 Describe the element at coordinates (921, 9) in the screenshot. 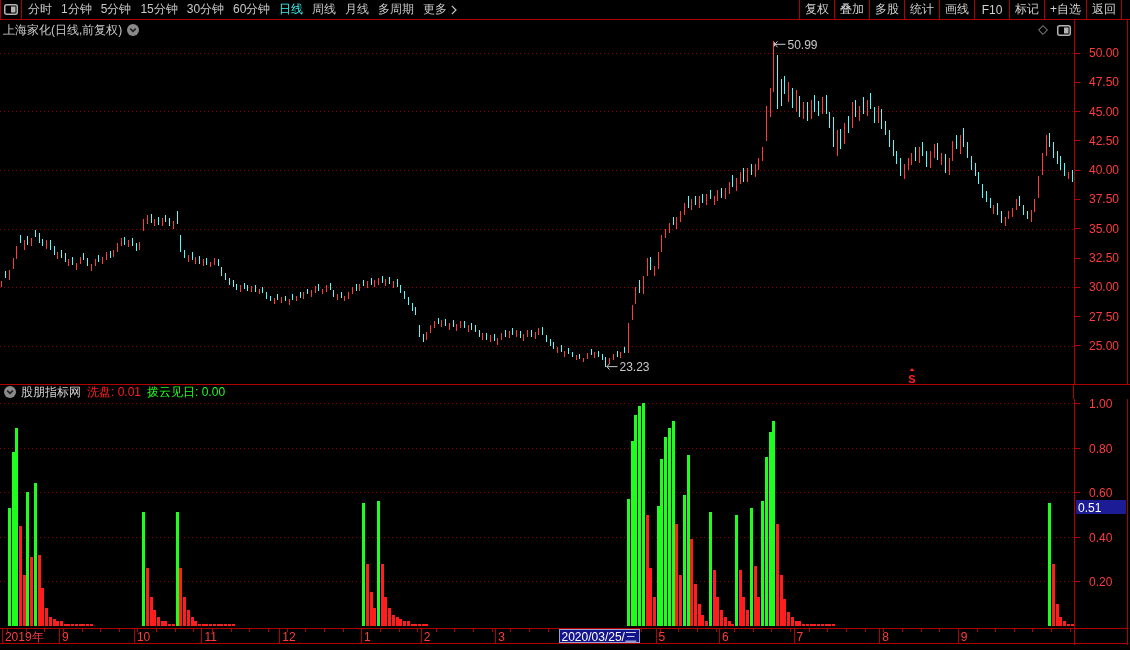

I see `toolbar-button: 统计` at that location.